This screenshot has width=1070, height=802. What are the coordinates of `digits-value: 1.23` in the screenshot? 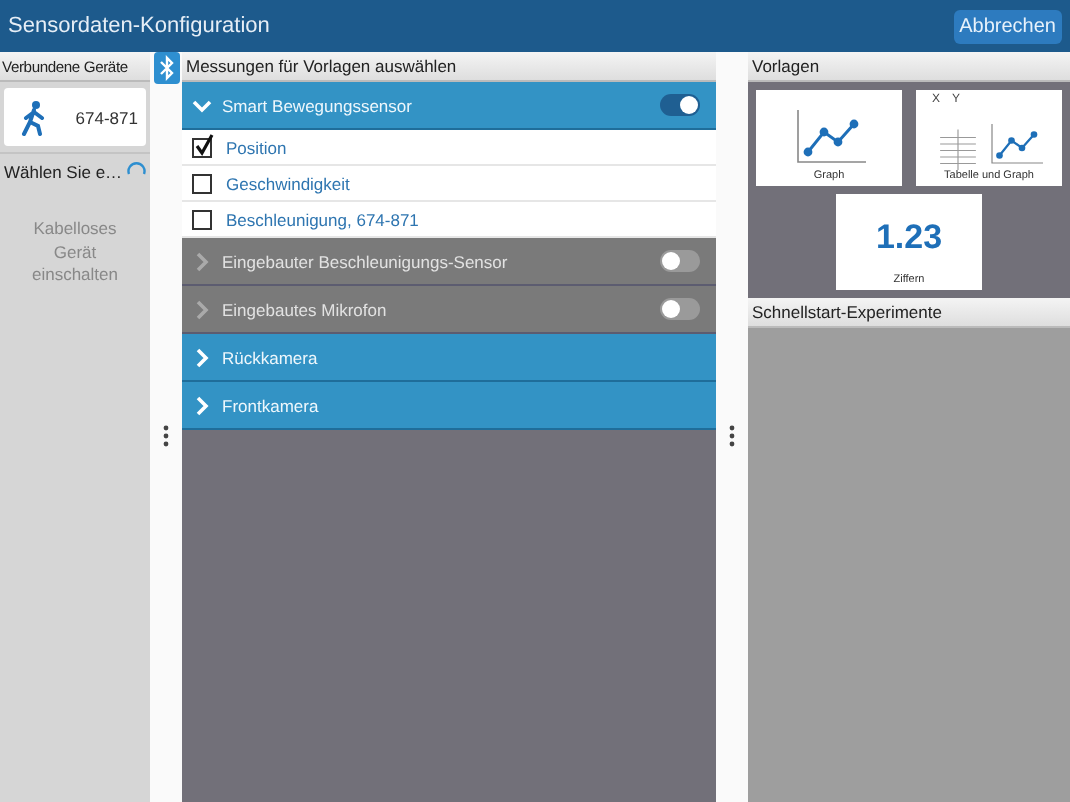 It's located at (909, 238).